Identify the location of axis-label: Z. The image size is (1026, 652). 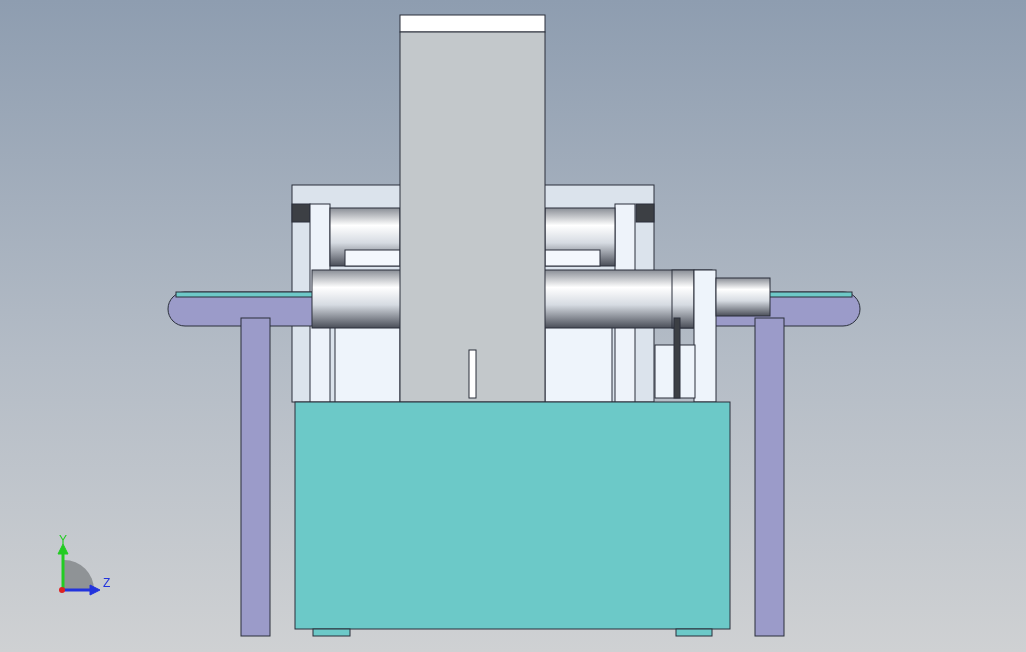
(107, 583).